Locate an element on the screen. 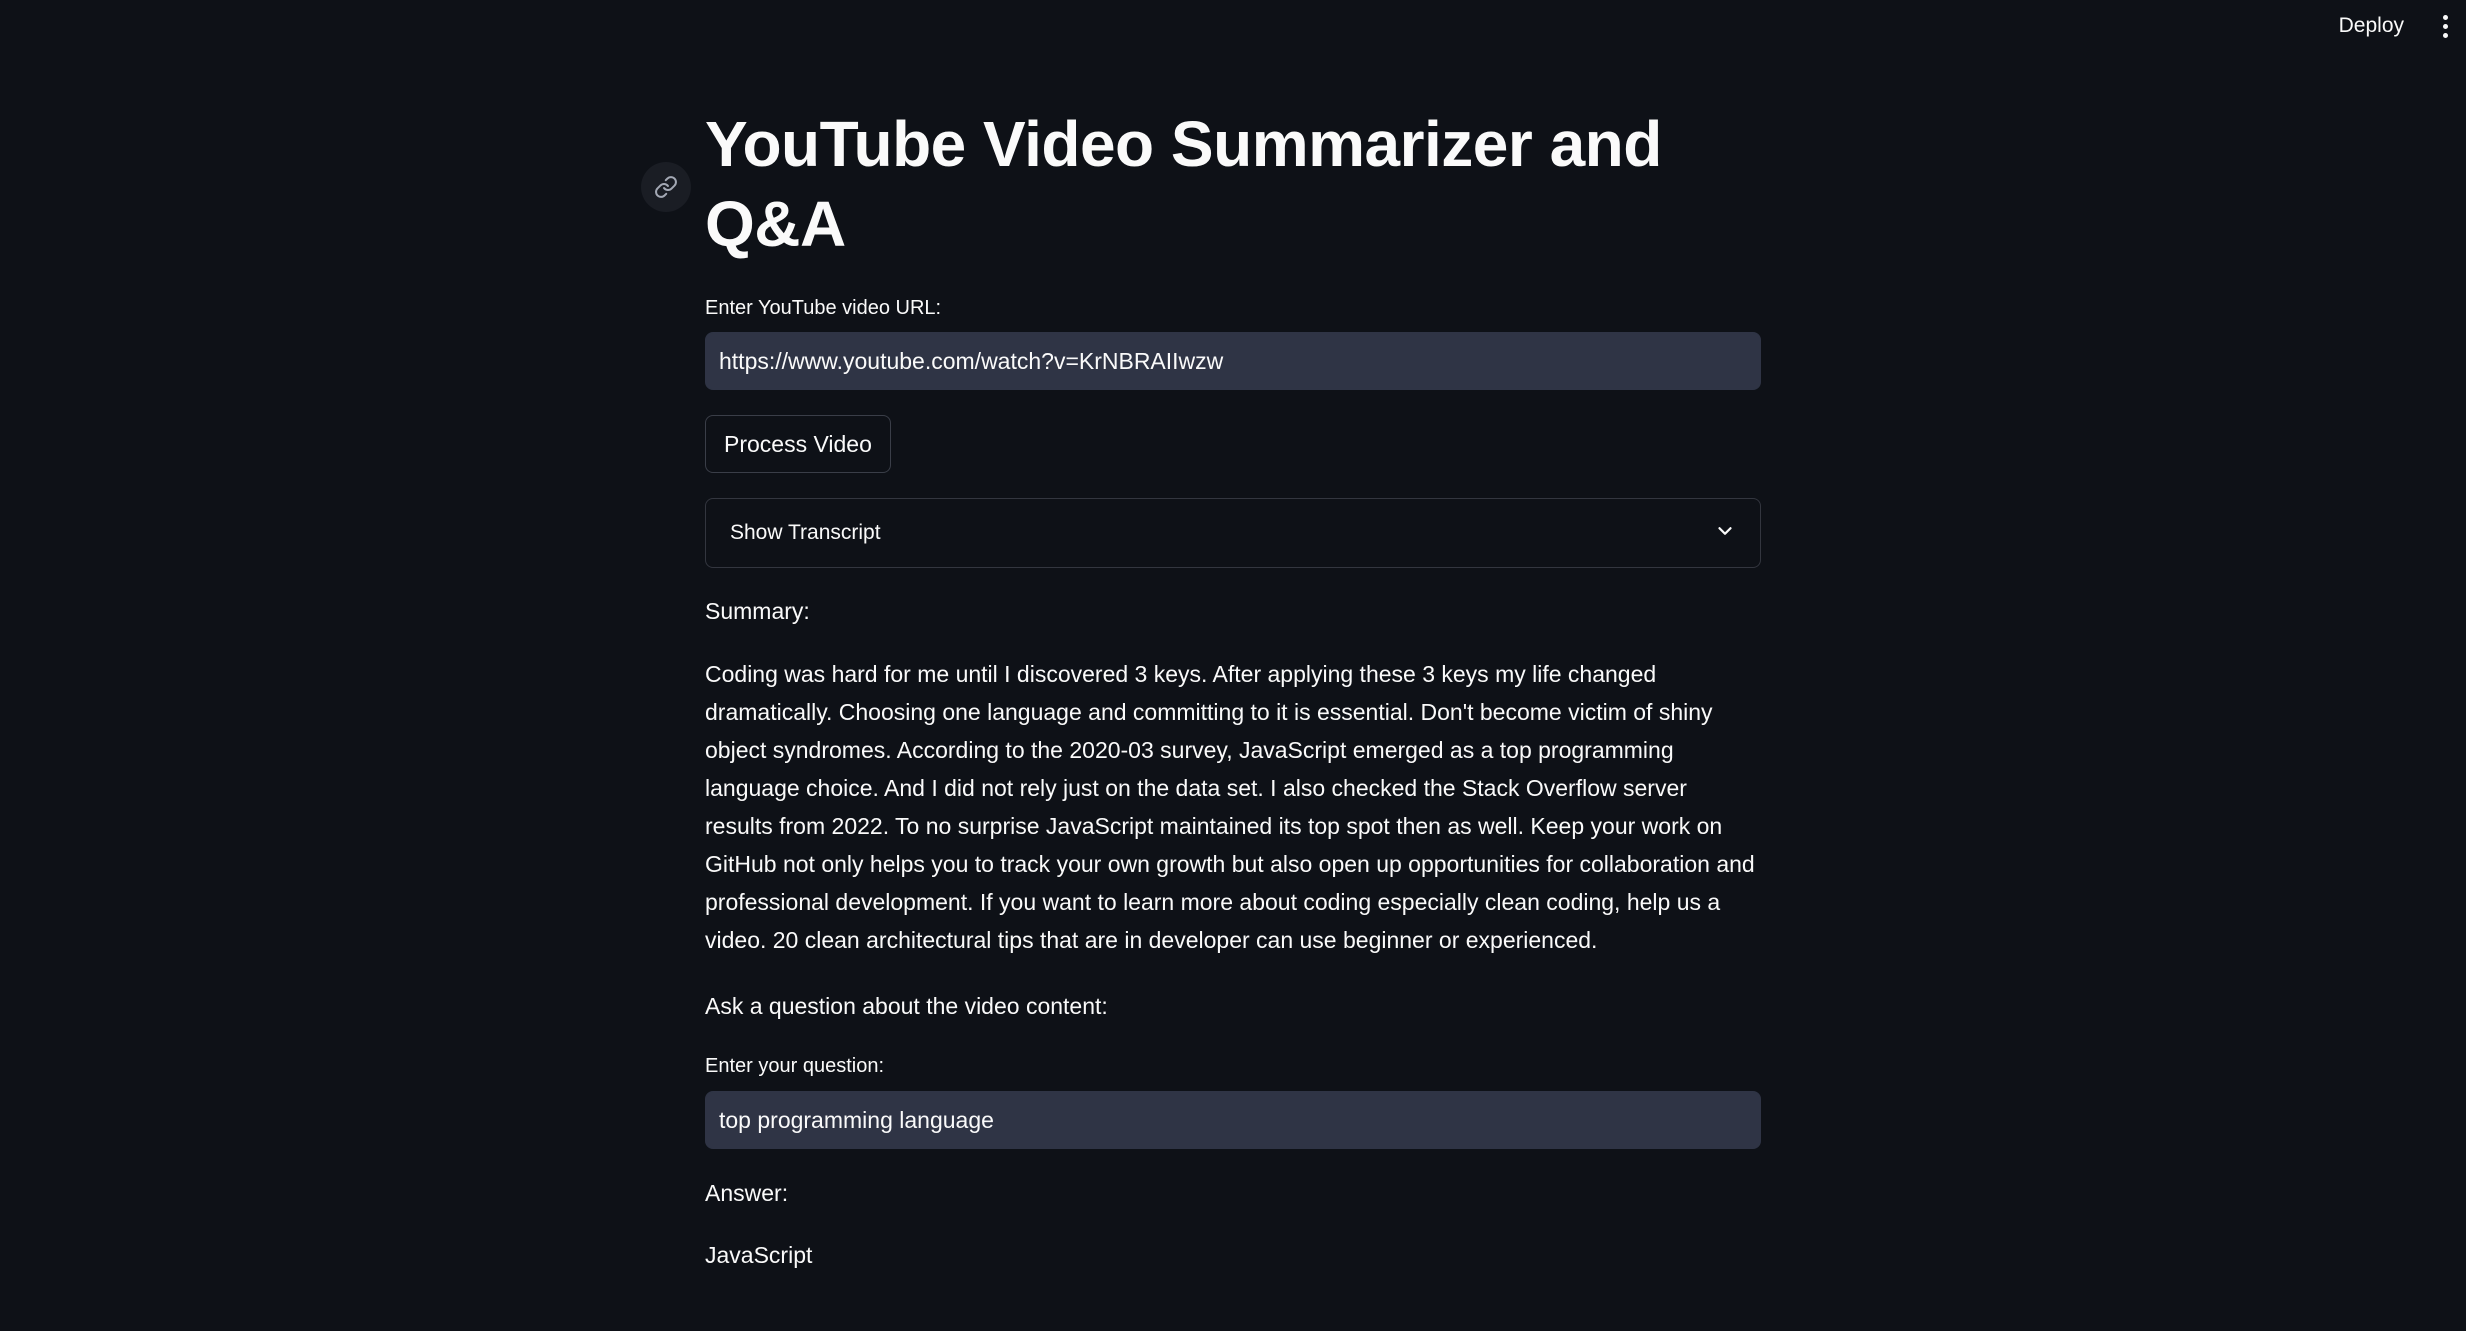 Image resolution: width=2466 pixels, height=1331 pixels. chevron-down-icon is located at coordinates (1725, 533).